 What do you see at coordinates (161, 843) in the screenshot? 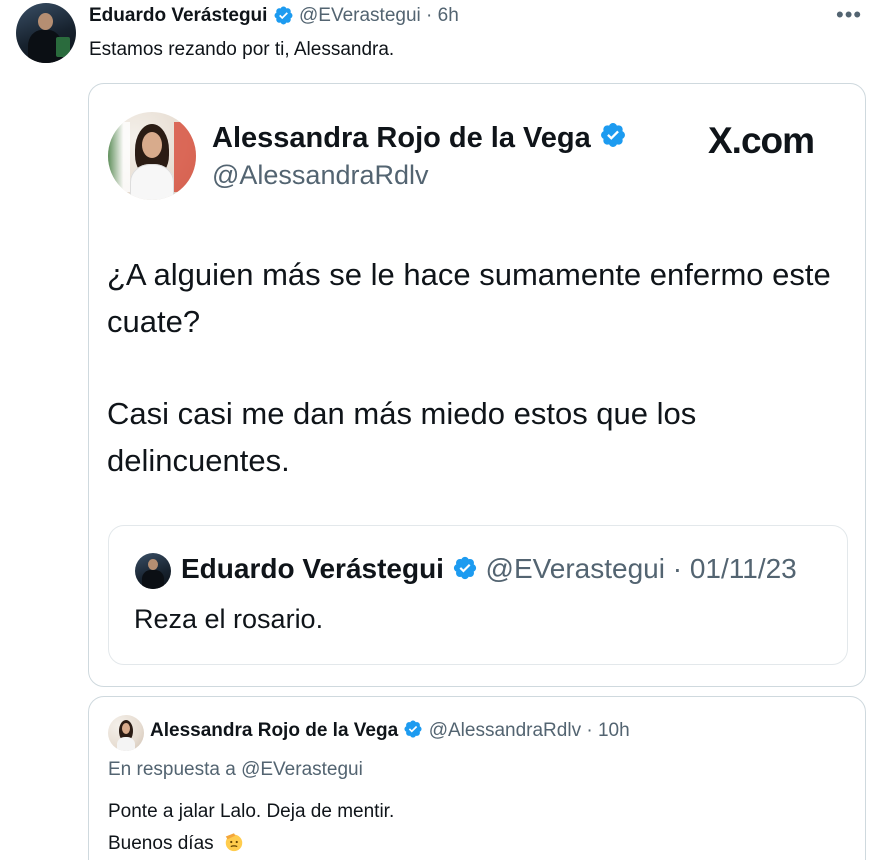
I see `reply-text-line: Buenos días` at bounding box center [161, 843].